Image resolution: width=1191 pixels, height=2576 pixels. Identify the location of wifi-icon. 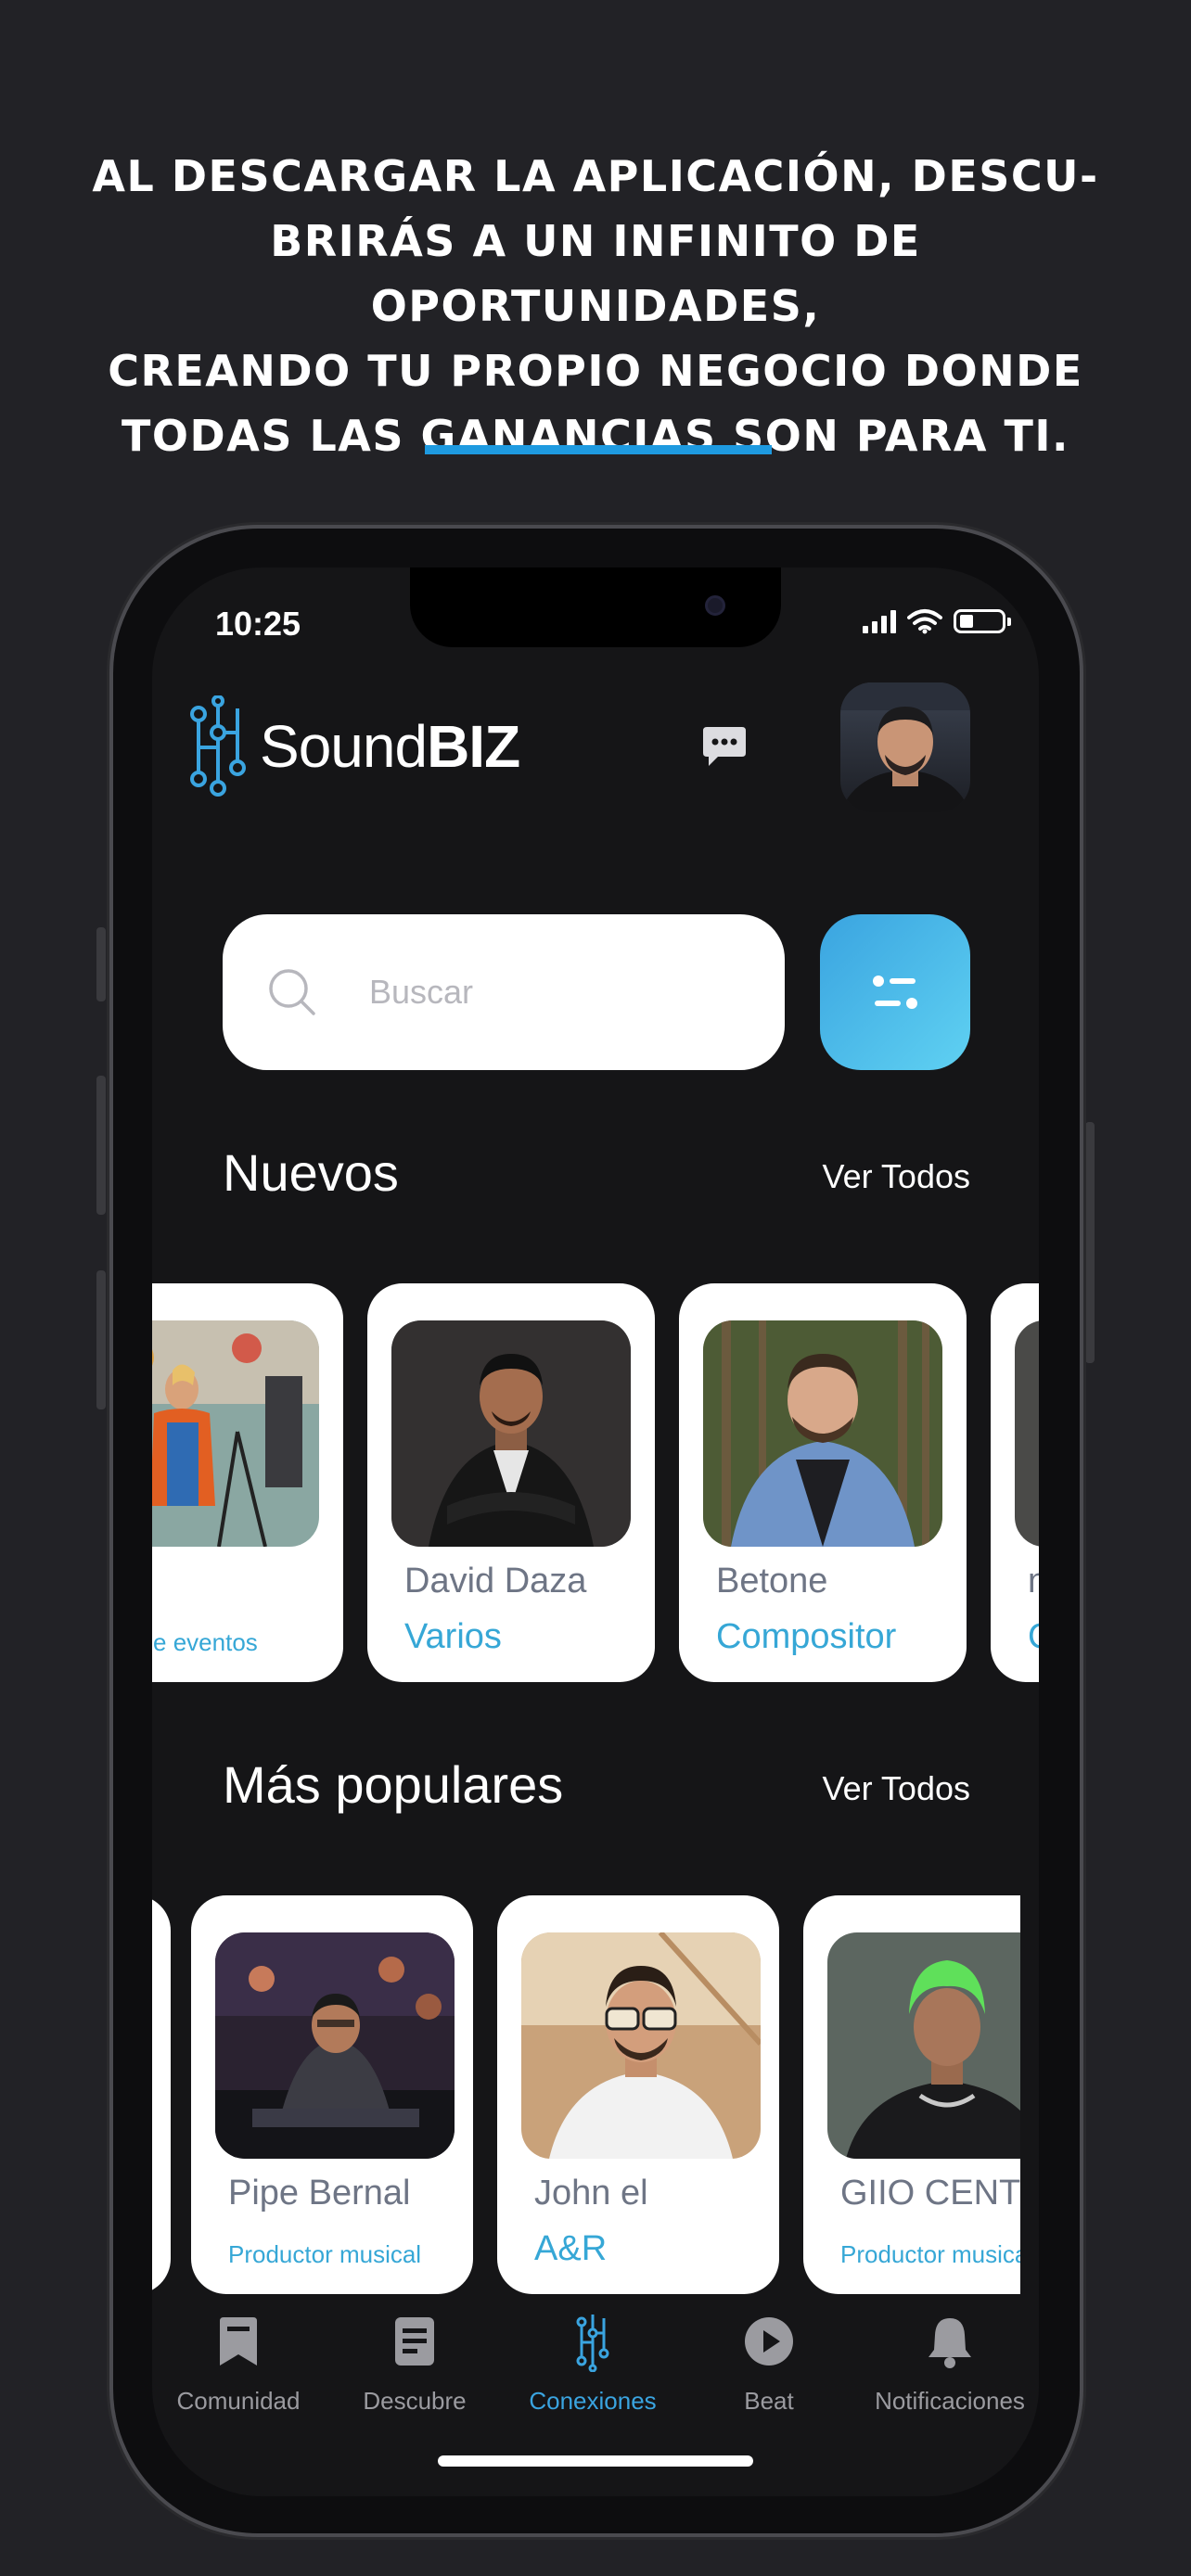
(924, 622).